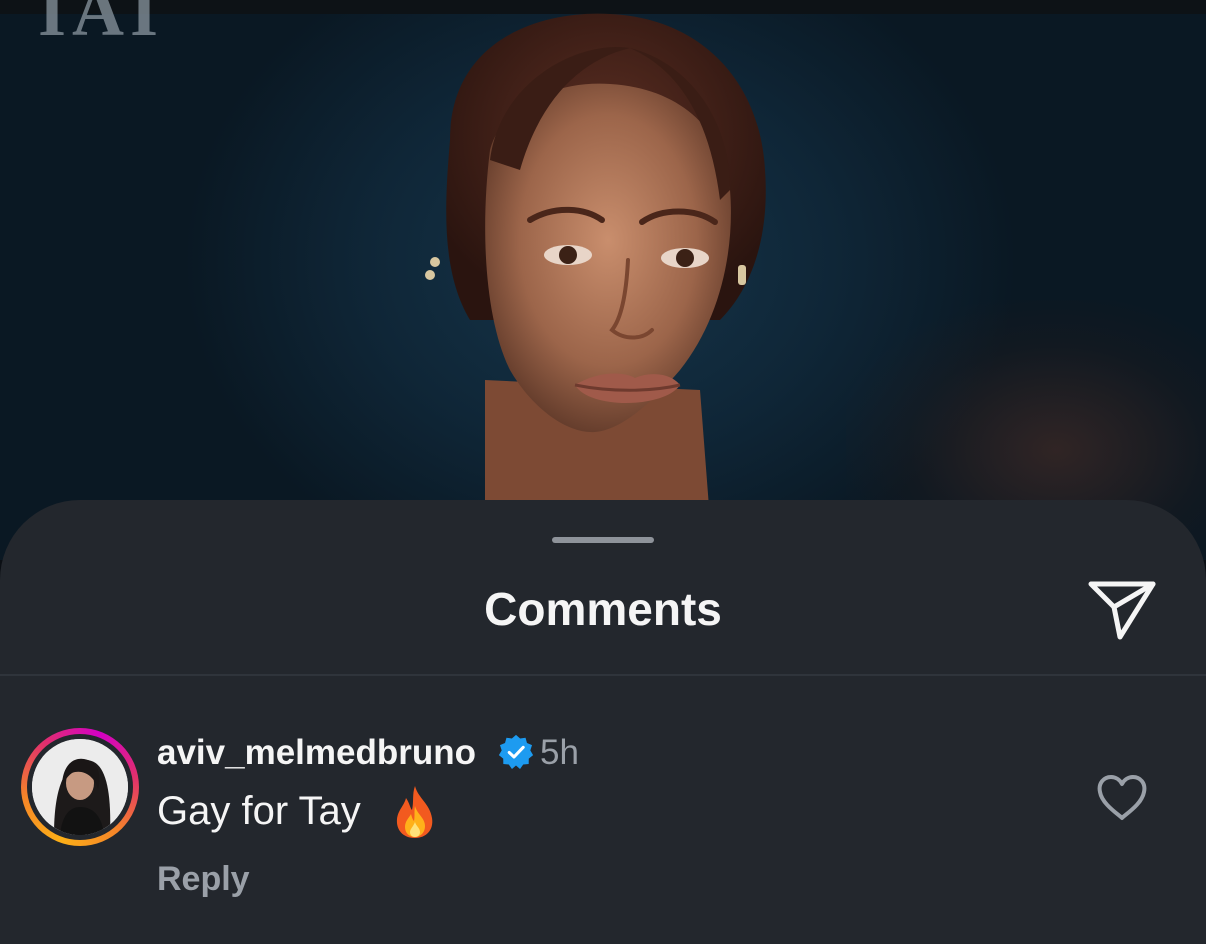  I want to click on avatar, so click(80, 787).